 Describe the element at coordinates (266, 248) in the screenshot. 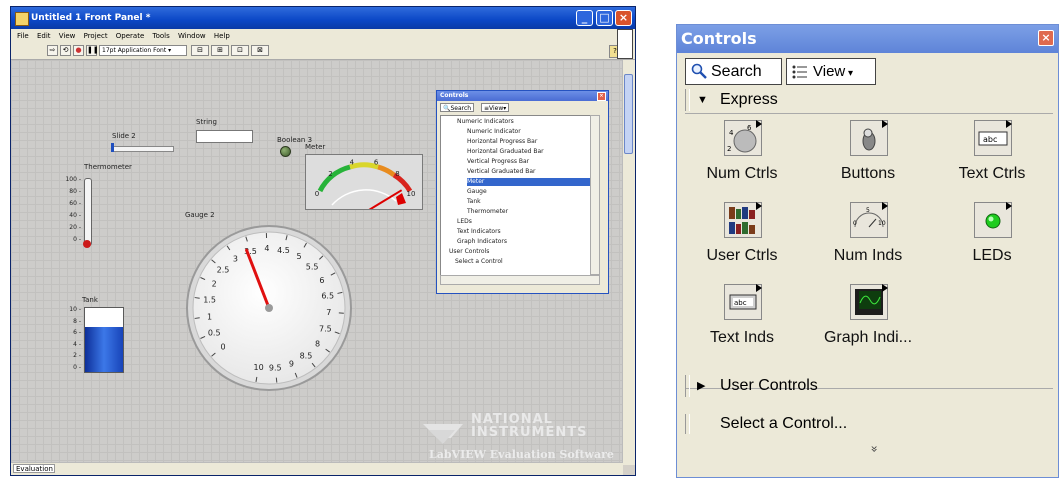

I see `gauge-tick-label: 4` at that location.